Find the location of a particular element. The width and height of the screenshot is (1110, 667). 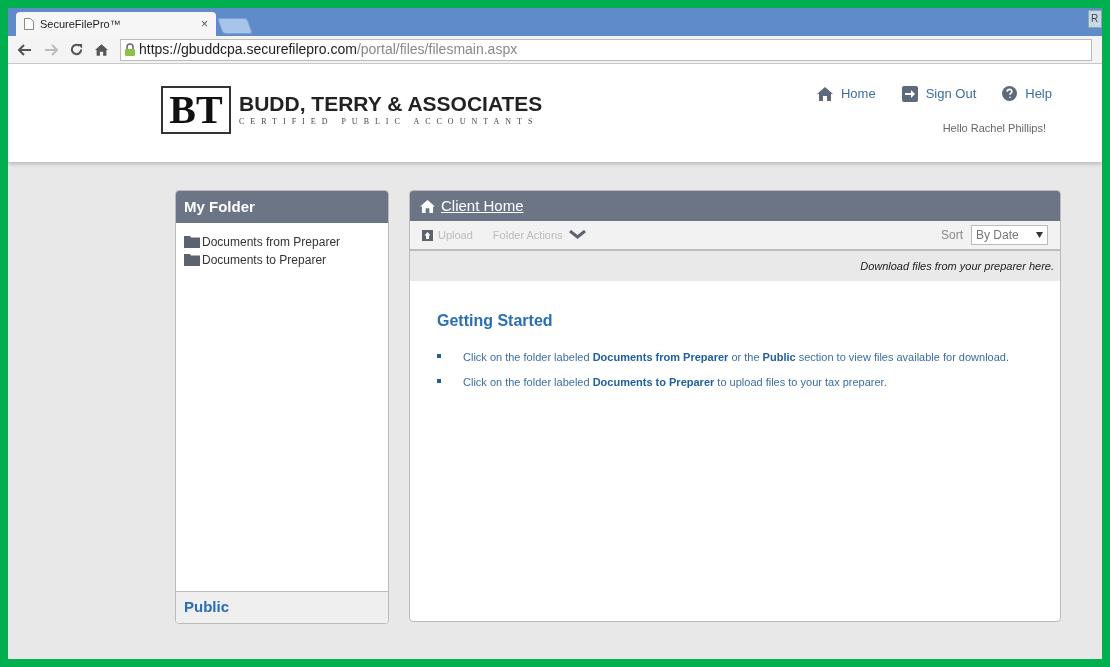

nav-link: Home is located at coordinates (846, 94).